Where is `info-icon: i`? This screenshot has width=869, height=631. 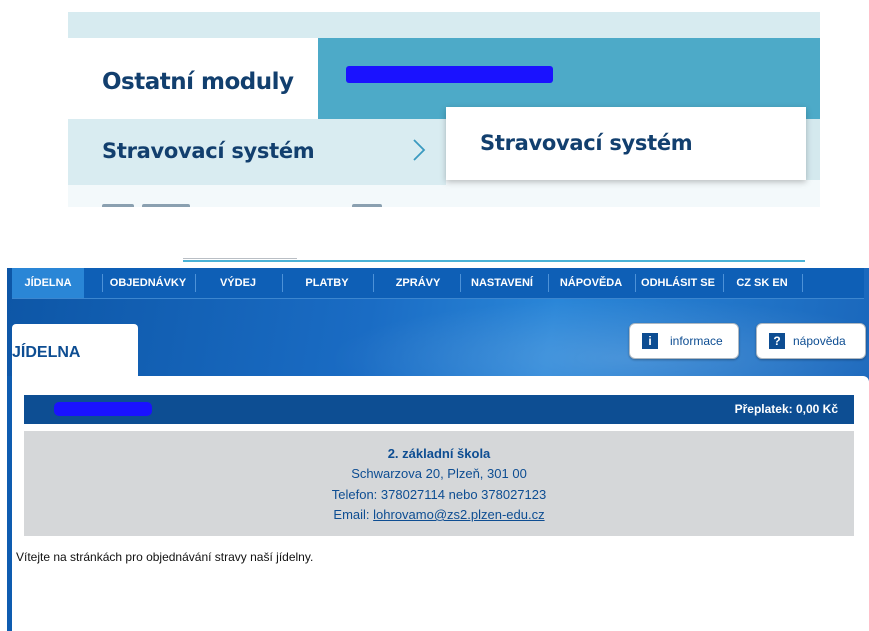
info-icon: i is located at coordinates (650, 341).